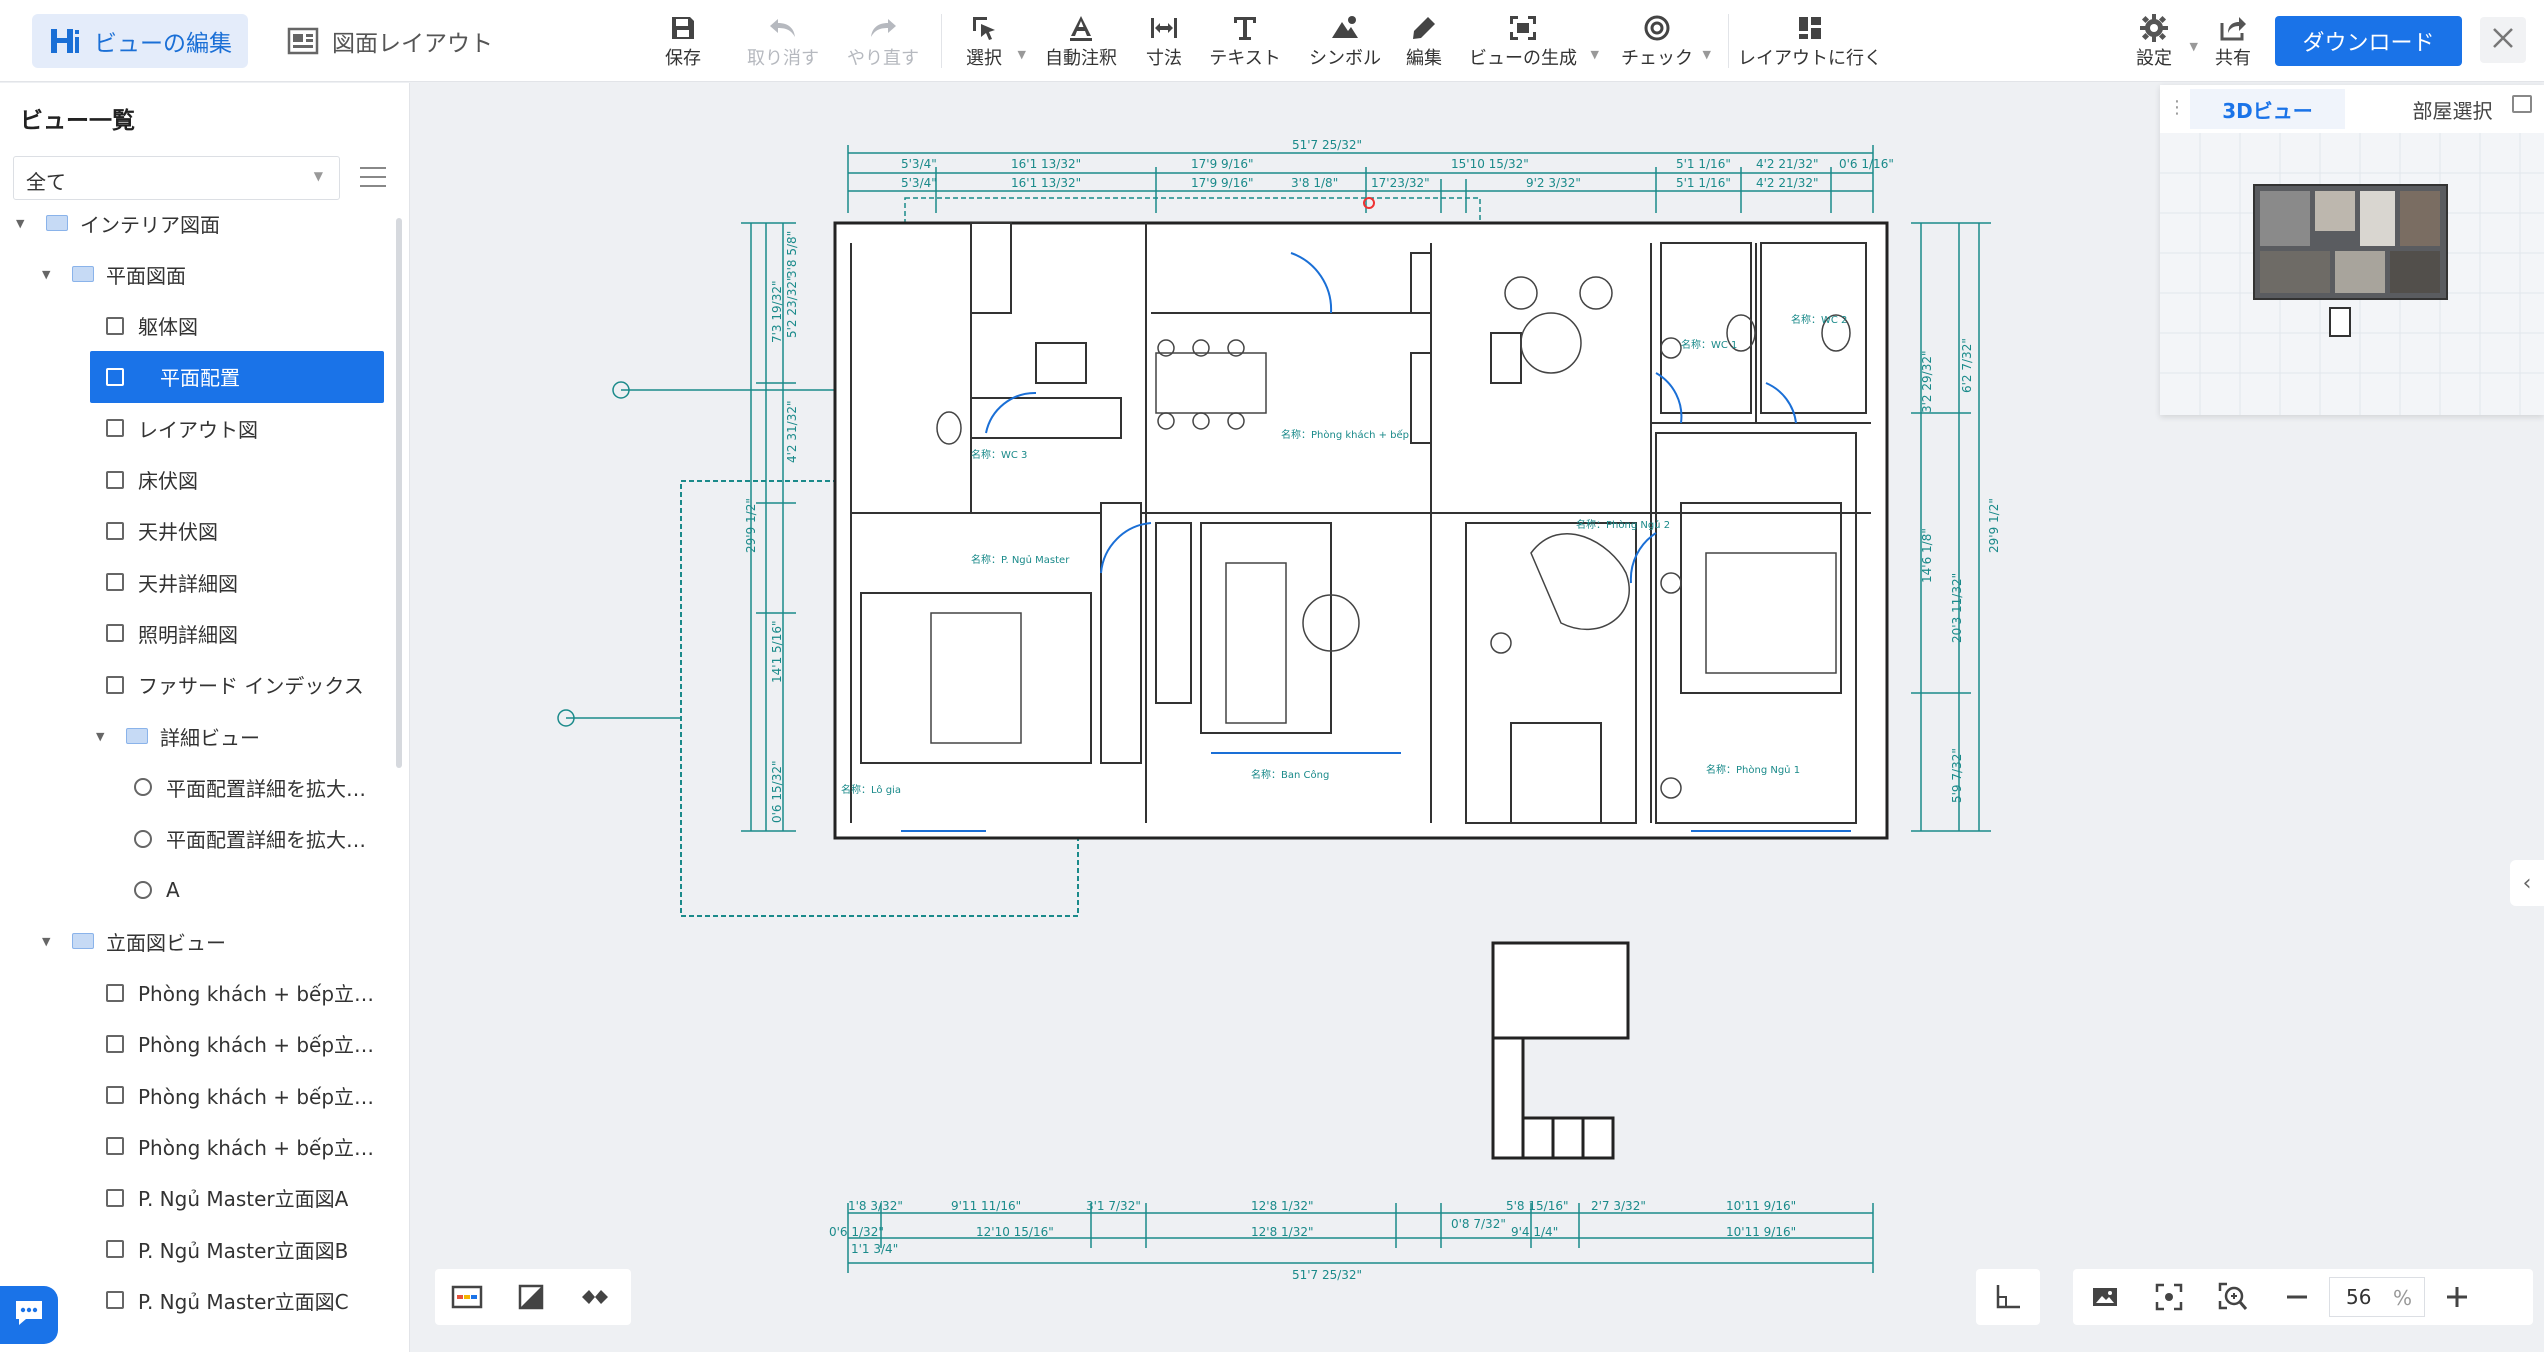 Image resolution: width=2544 pixels, height=1352 pixels. What do you see at coordinates (1327, 1275) in the screenshot?
I see `dim-bottom-total: 51'7 25/32"` at bounding box center [1327, 1275].